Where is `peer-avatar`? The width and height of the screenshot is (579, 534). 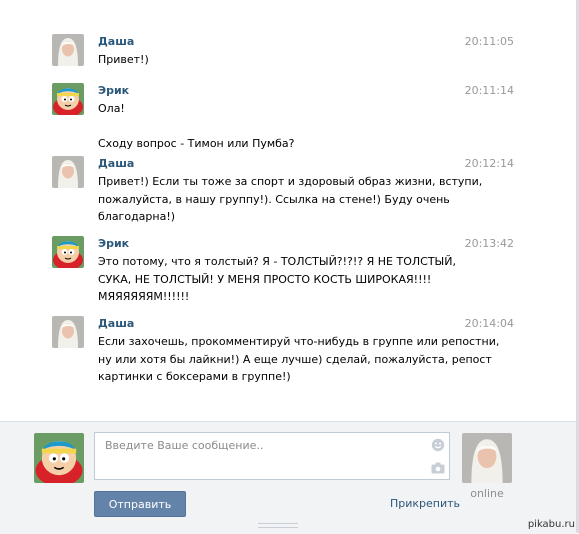
peer-avatar is located at coordinates (487, 458).